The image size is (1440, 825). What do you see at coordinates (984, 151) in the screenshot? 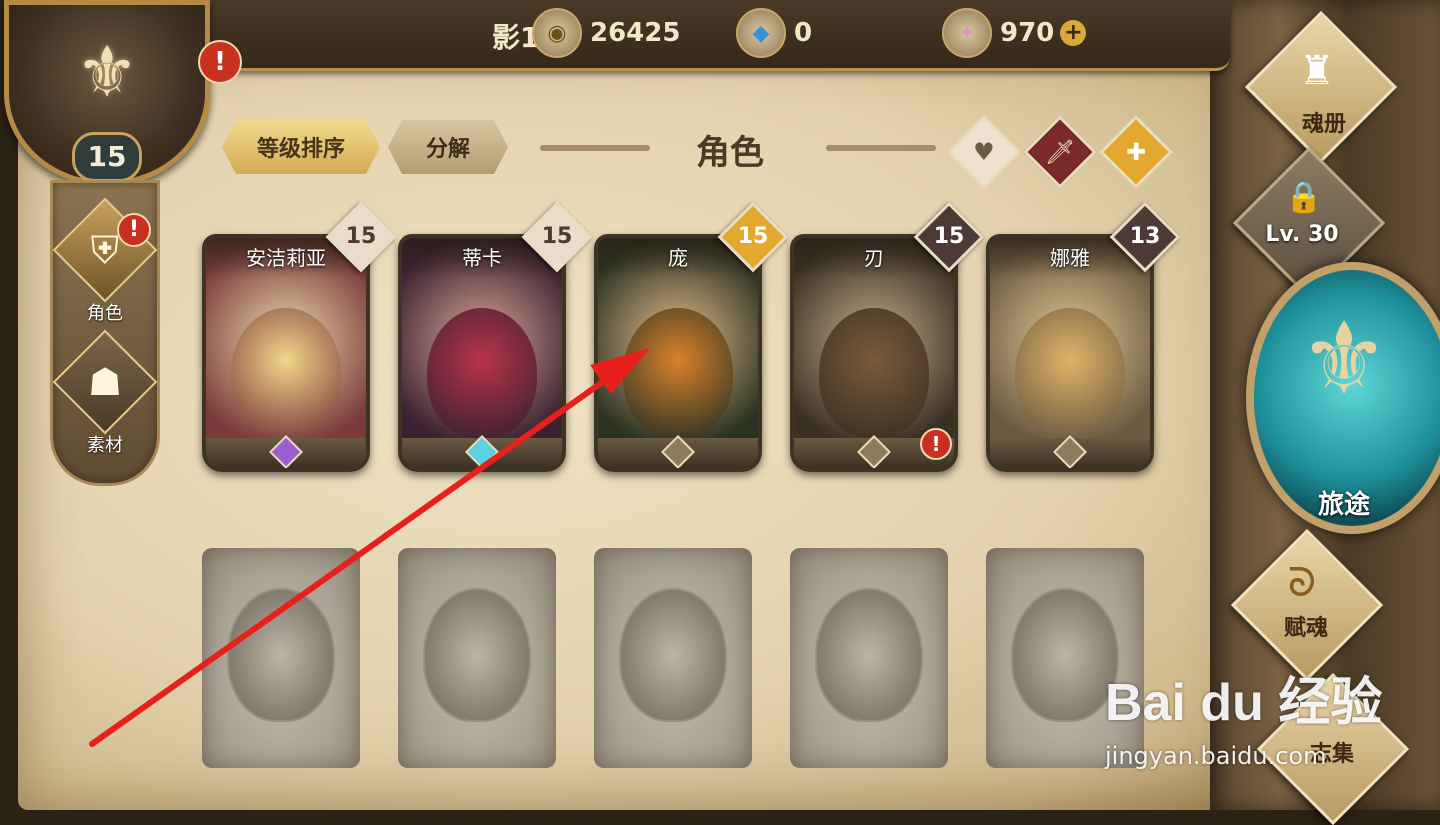
I see `heart-icon: ♥` at bounding box center [984, 151].